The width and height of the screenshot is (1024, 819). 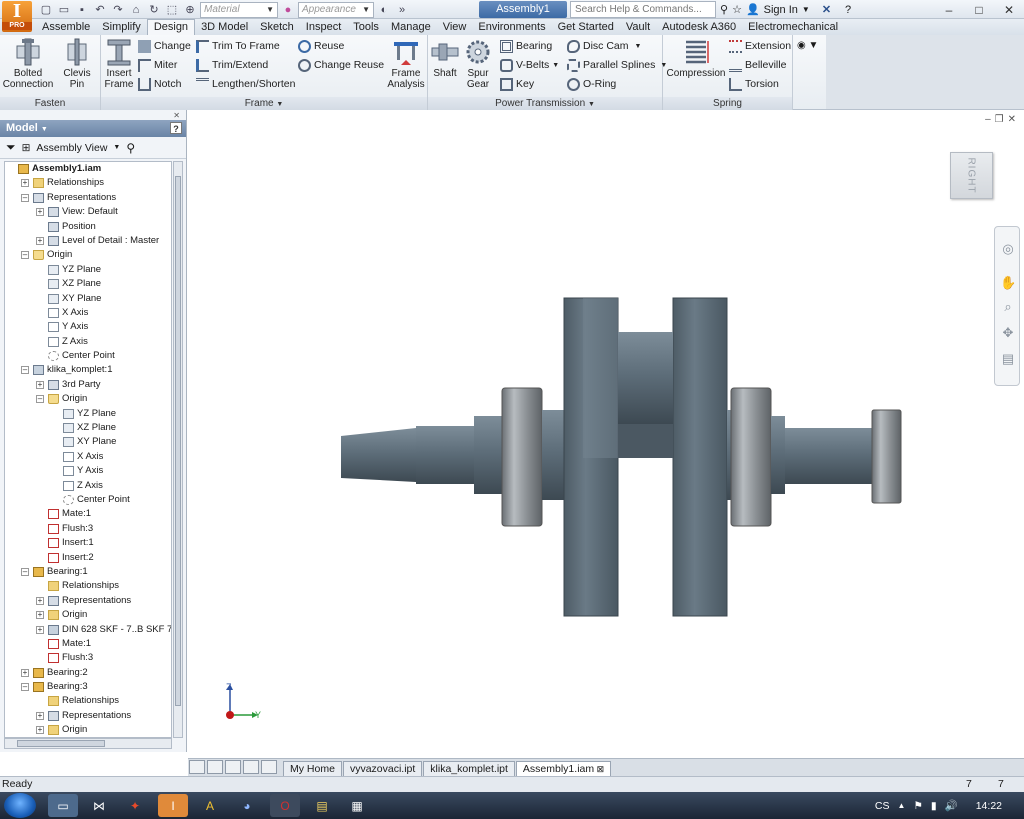 I want to click on network-icon: ▮, so click(x=934, y=806).